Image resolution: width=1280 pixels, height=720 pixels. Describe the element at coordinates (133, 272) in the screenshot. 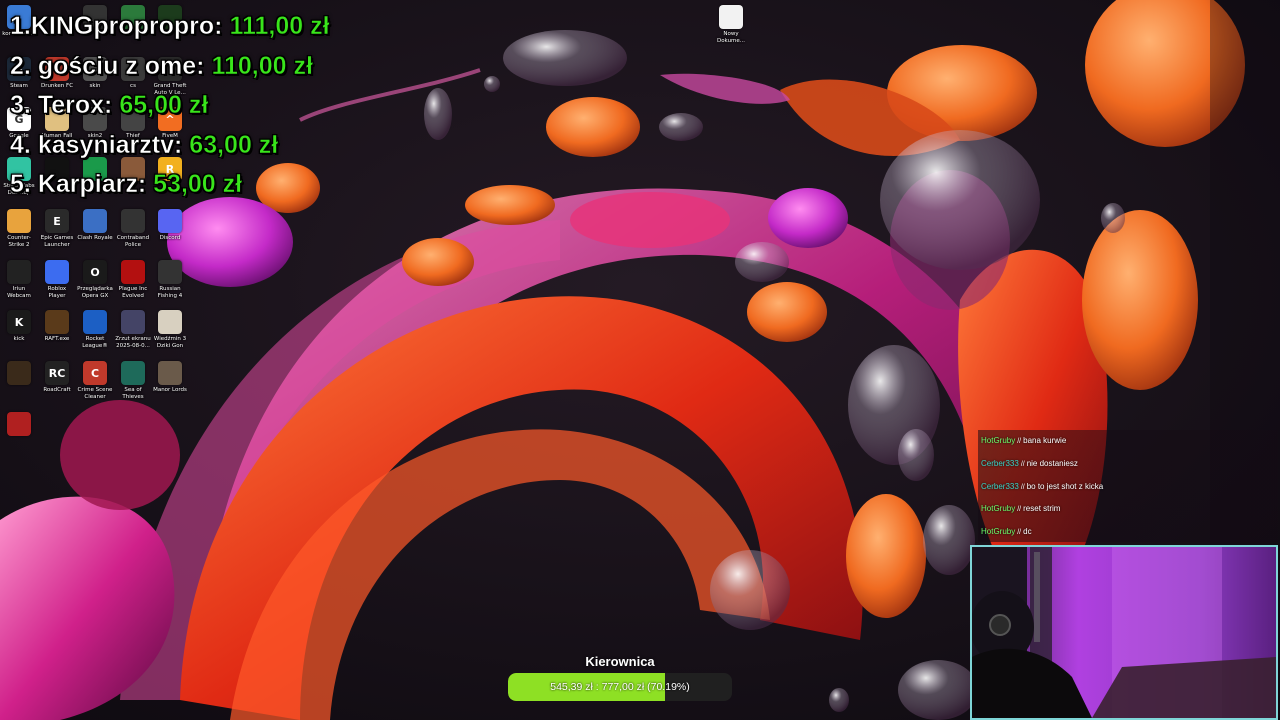

I see `biohazard-icon` at that location.